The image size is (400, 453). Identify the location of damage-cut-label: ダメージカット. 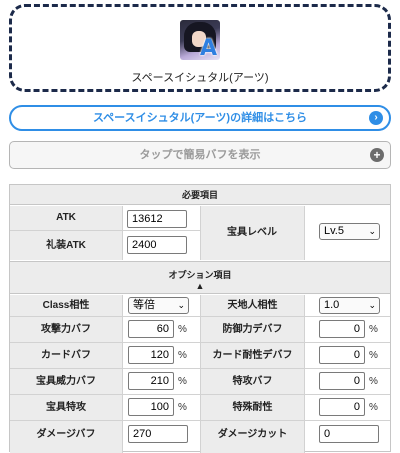
(252, 437).